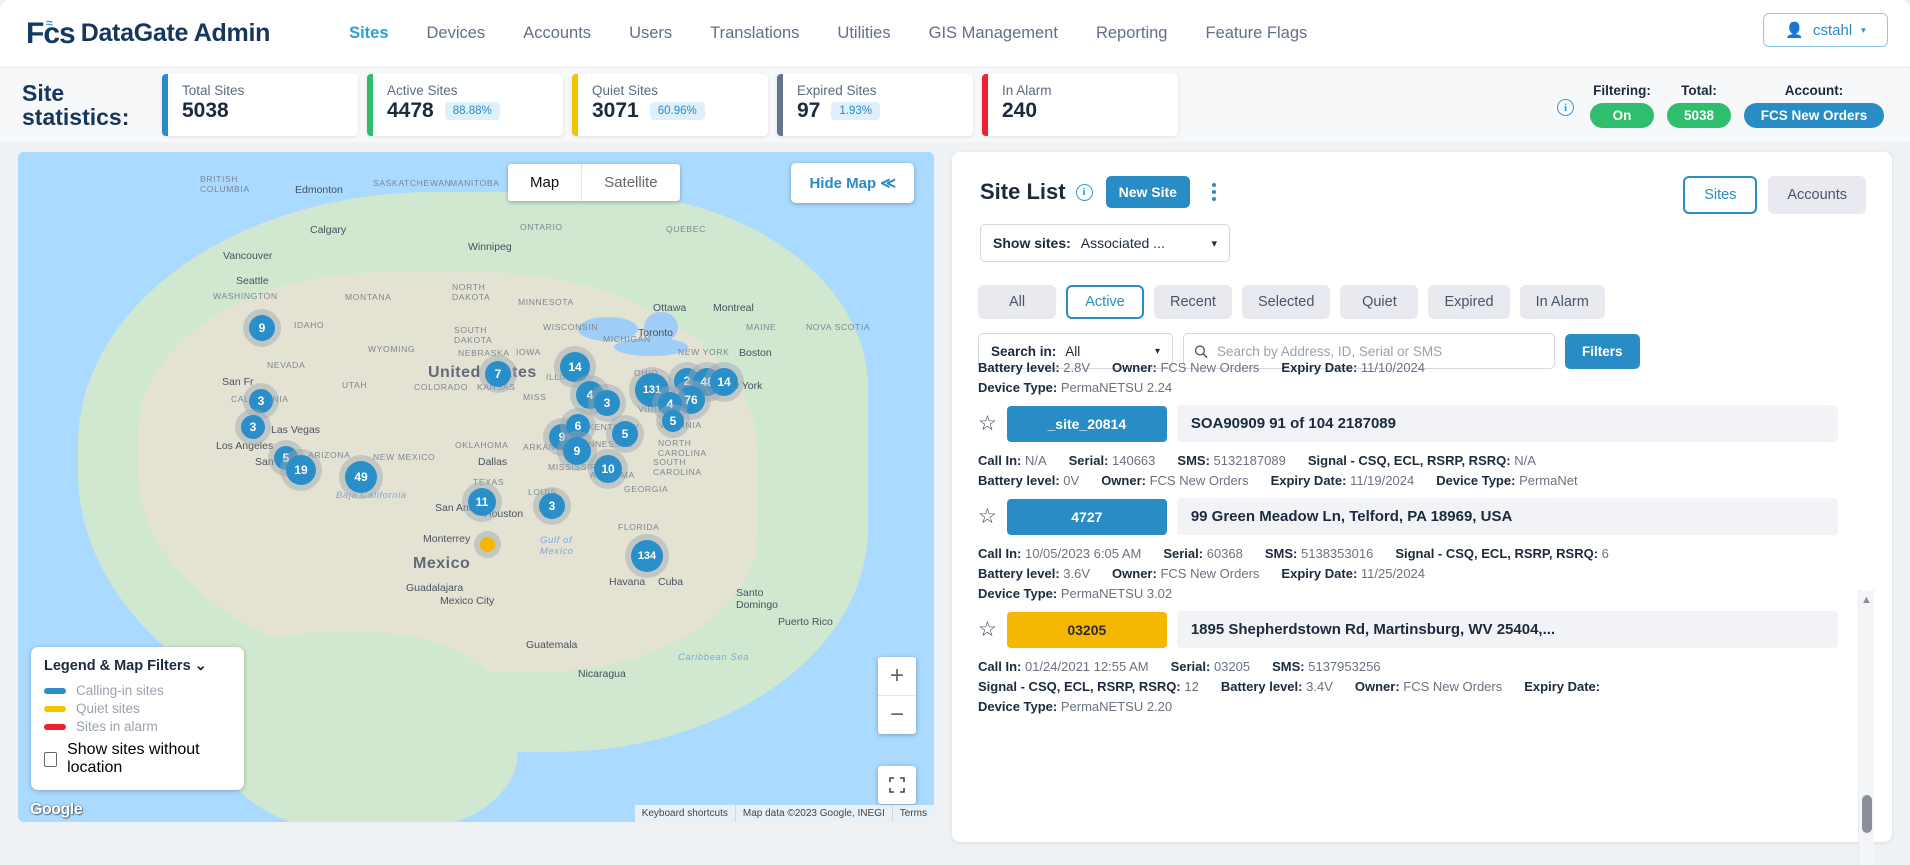 The image size is (1910, 865). Describe the element at coordinates (863, 33) in the screenshot. I see `nav-link-utilities: Utilities` at that location.